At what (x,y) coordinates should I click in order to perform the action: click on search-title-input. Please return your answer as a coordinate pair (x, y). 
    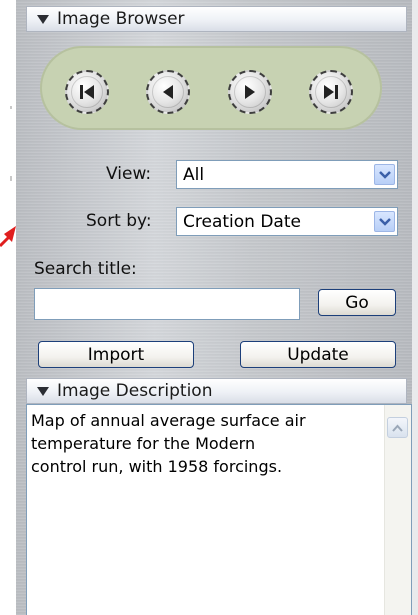
    Looking at the image, I should click on (167, 304).